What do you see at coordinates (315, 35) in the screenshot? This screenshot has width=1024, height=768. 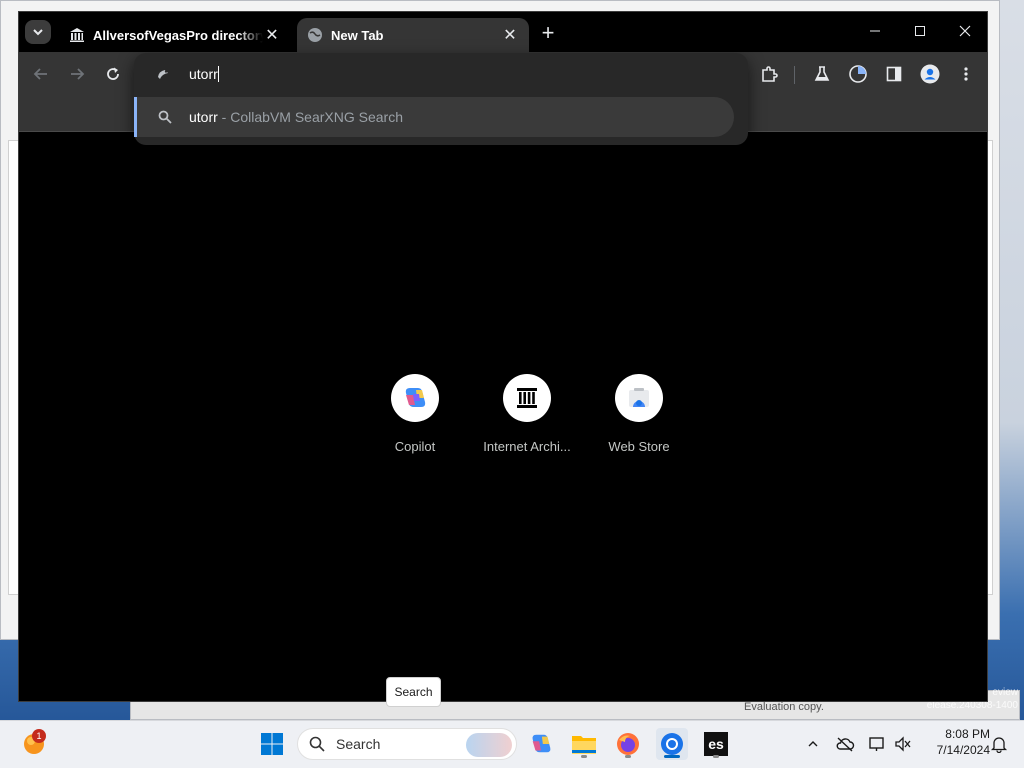 I see `globe-icon` at bounding box center [315, 35].